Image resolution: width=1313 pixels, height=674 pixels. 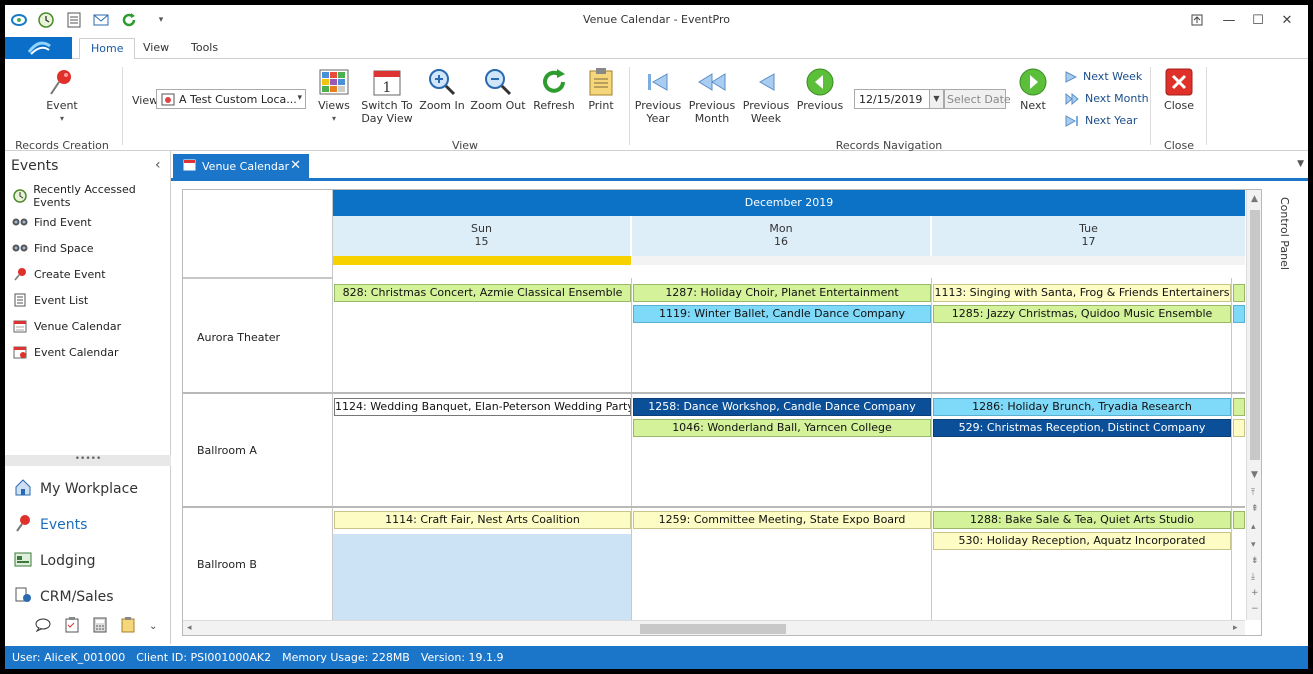 What do you see at coordinates (1088, 236) in the screenshot?
I see `day-header-tue: Tue 17` at bounding box center [1088, 236].